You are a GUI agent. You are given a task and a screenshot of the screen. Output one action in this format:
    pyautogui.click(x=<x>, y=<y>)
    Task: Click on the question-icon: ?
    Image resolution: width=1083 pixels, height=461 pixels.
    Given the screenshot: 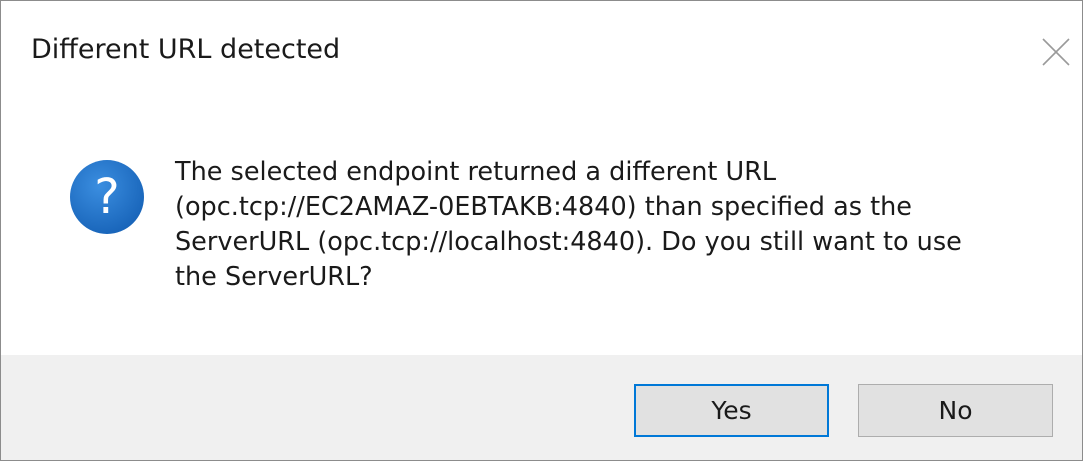 What is the action you would take?
    pyautogui.click(x=107, y=197)
    